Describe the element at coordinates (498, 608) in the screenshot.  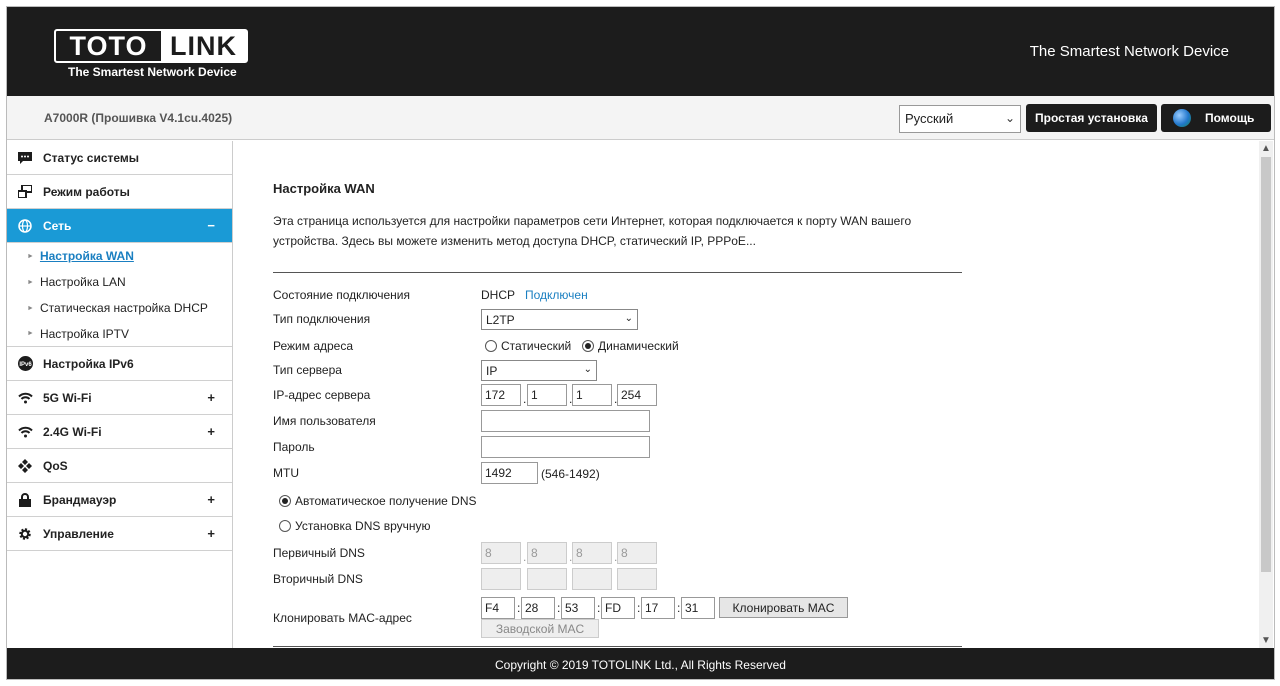
I see `mac-octet-1: F4` at that location.